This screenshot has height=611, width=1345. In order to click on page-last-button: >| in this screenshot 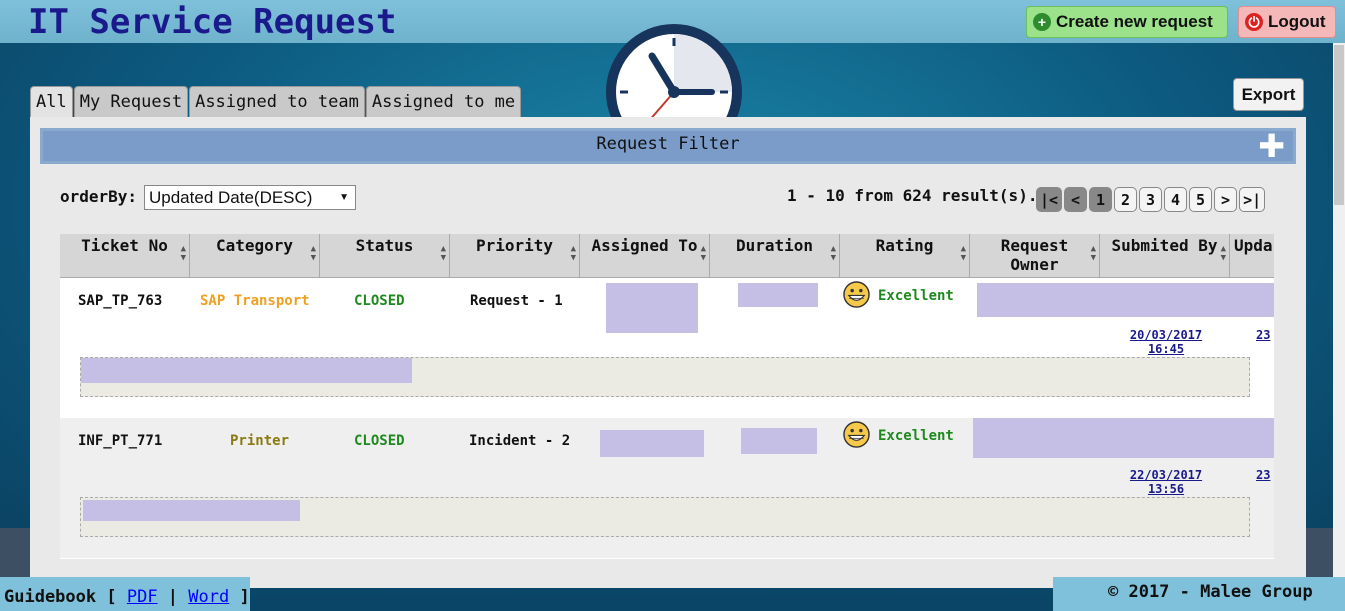, I will do `click(1252, 199)`.